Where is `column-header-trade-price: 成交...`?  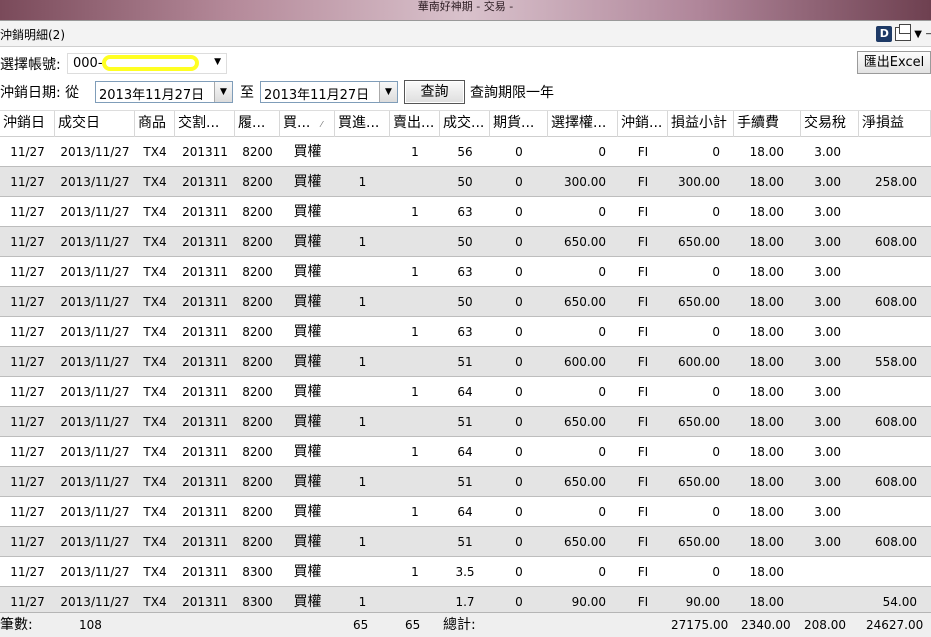 column-header-trade-price: 成交... is located at coordinates (465, 124).